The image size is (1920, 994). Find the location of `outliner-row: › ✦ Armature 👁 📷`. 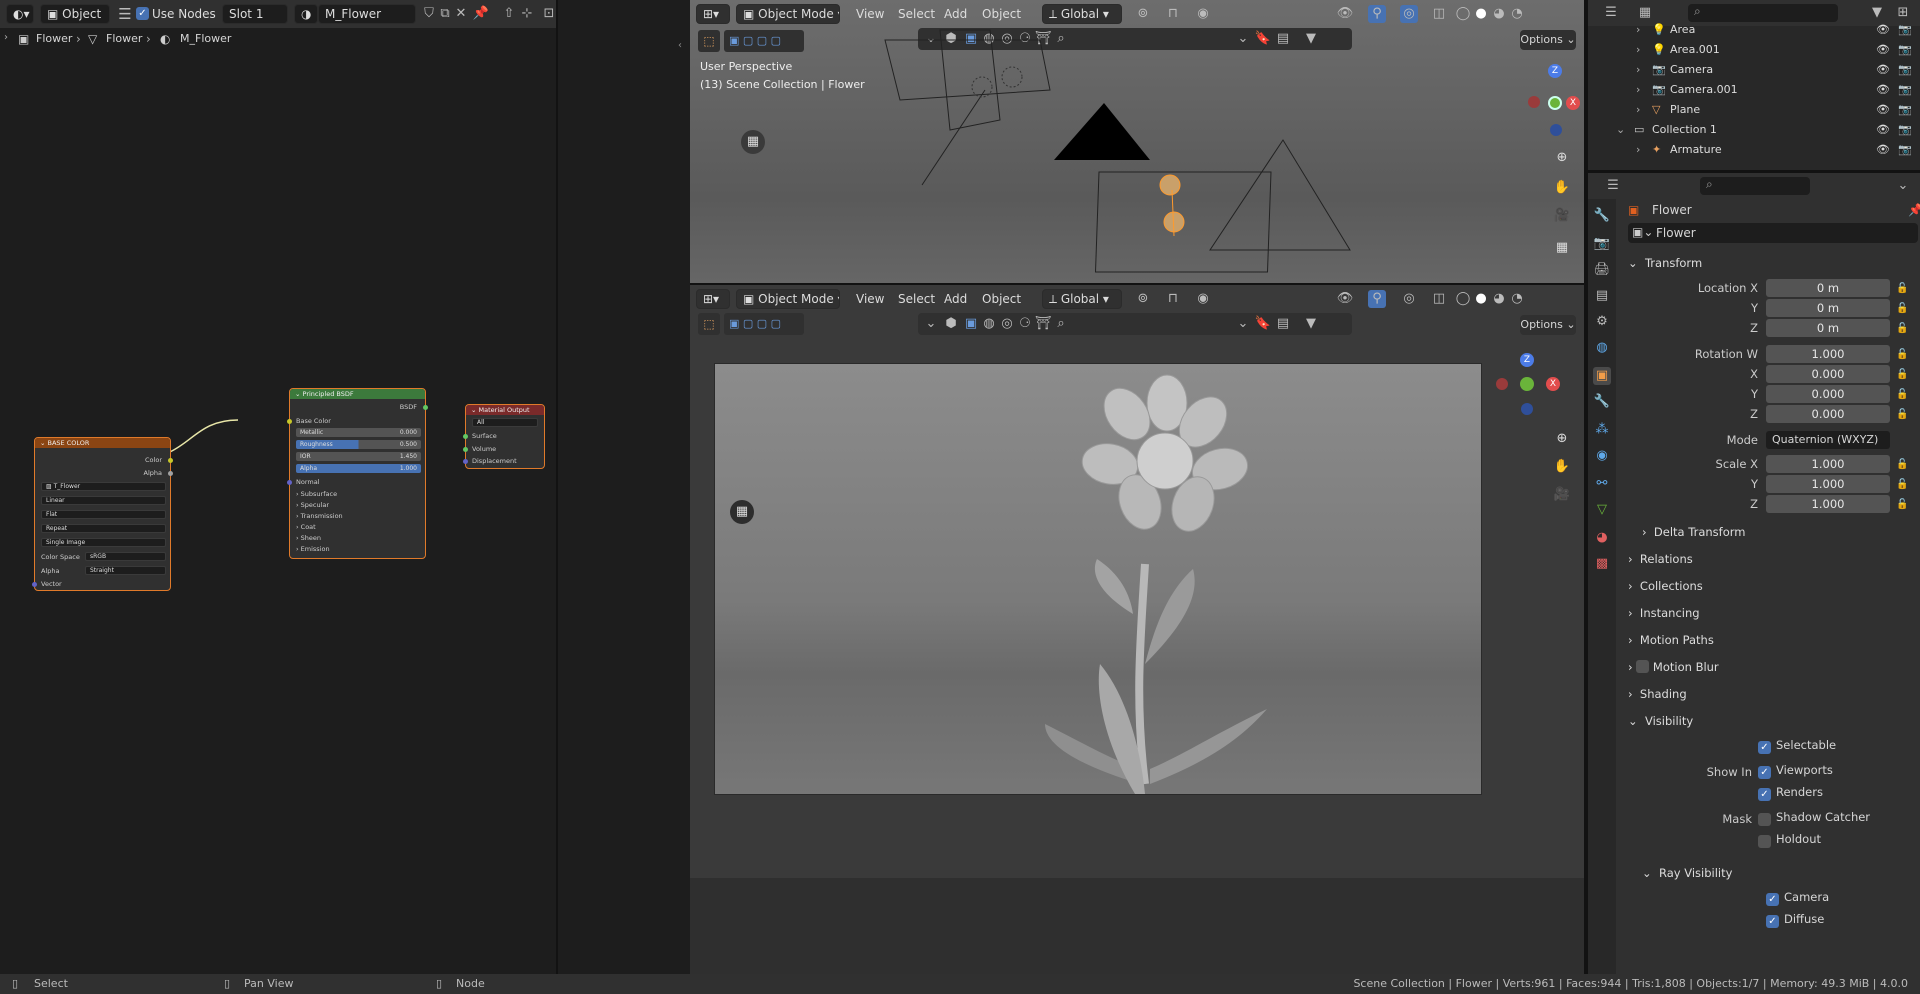

outliner-row: › ✦ Armature 👁 📷 is located at coordinates (1754, 150).